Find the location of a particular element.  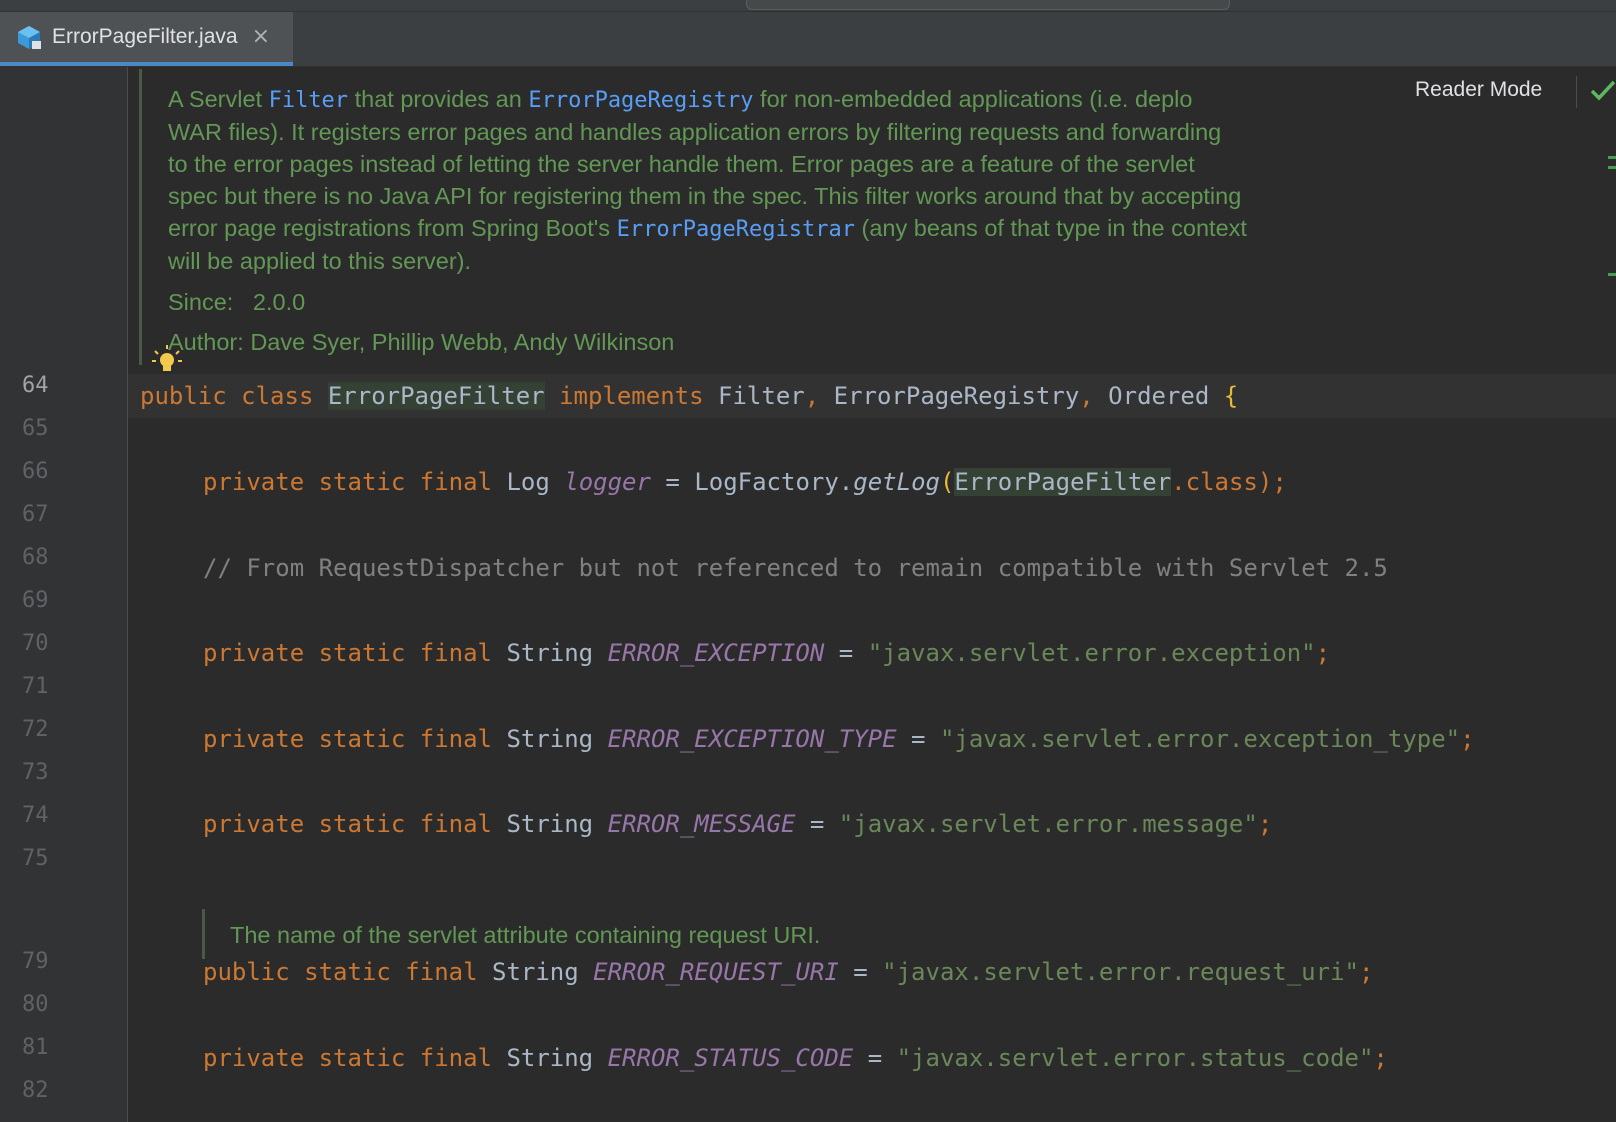

field-name: ERROR_EXCEPTION_TYPE is located at coordinates (752, 739).